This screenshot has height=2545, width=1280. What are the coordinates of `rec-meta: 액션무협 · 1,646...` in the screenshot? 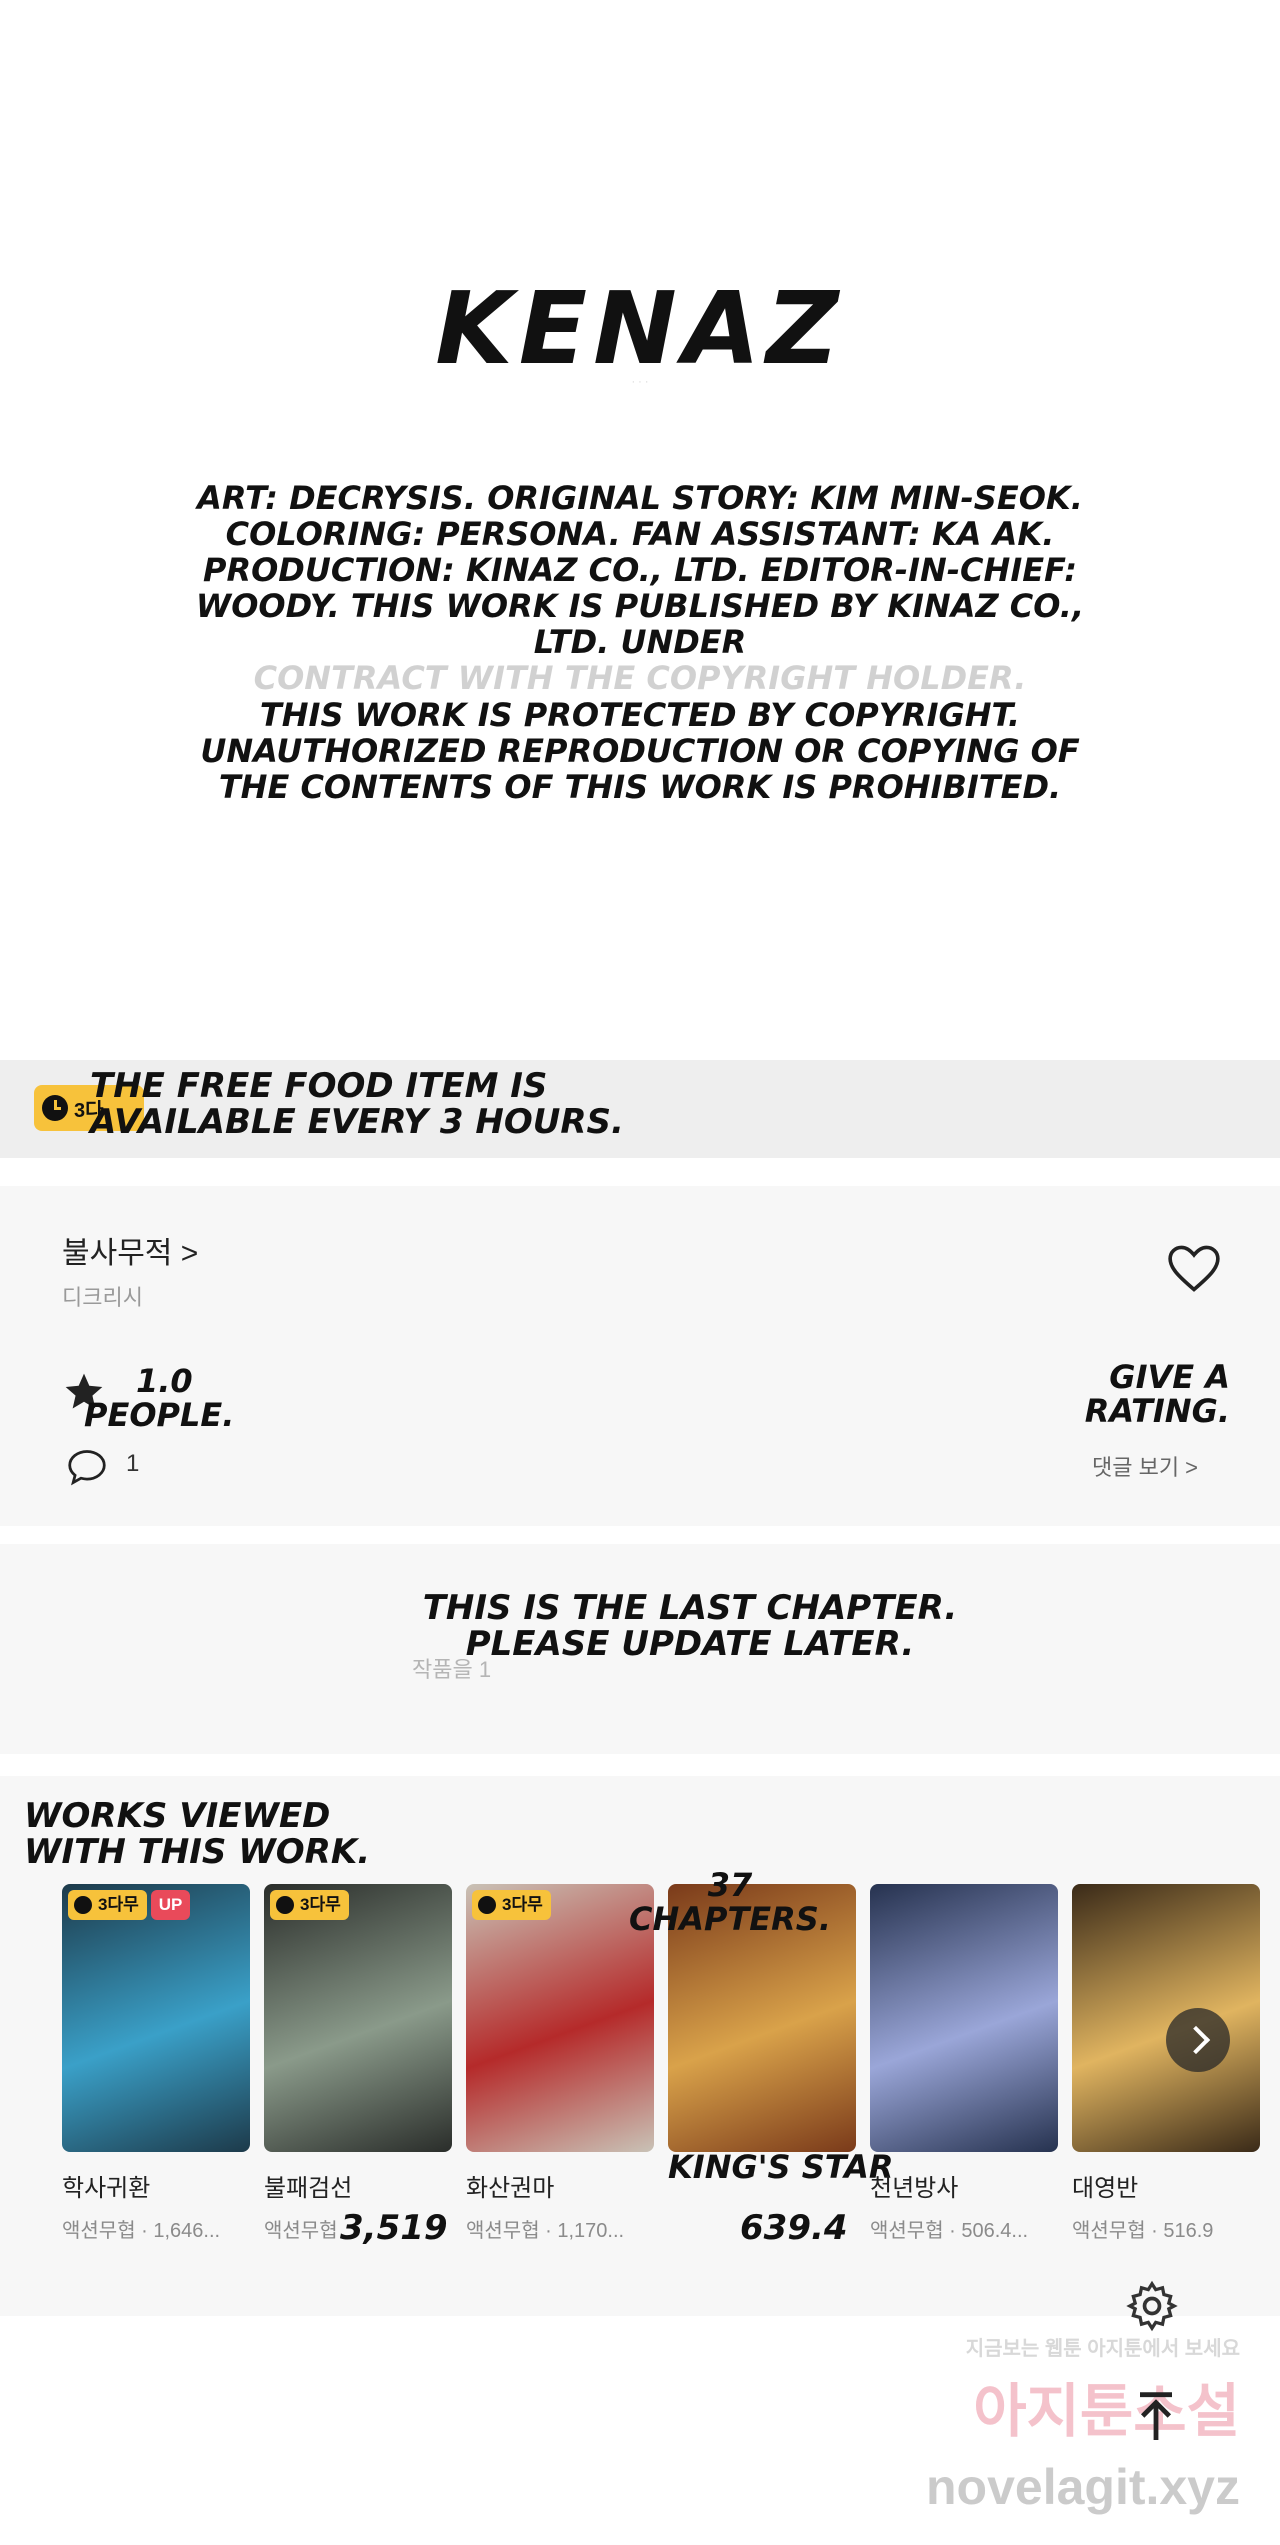 It's located at (141, 2231).